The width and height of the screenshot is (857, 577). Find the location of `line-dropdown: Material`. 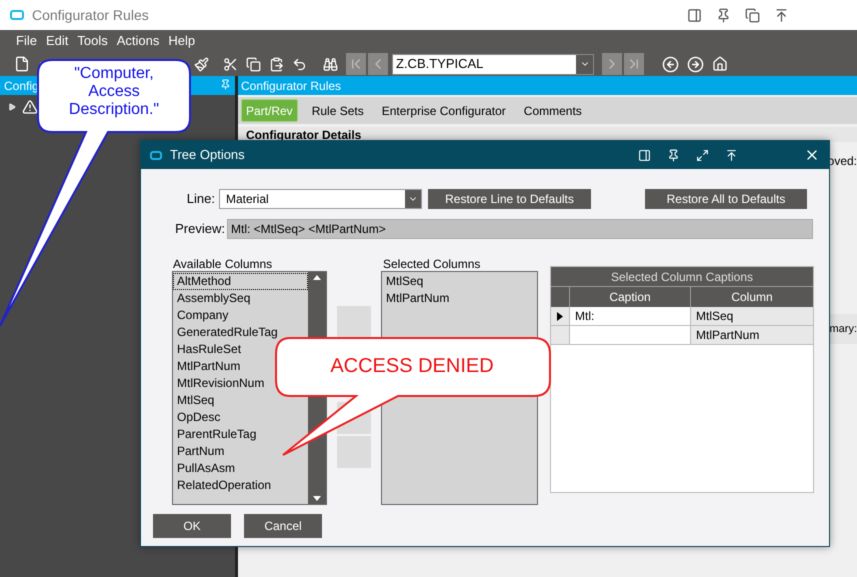

line-dropdown: Material is located at coordinates (320, 199).